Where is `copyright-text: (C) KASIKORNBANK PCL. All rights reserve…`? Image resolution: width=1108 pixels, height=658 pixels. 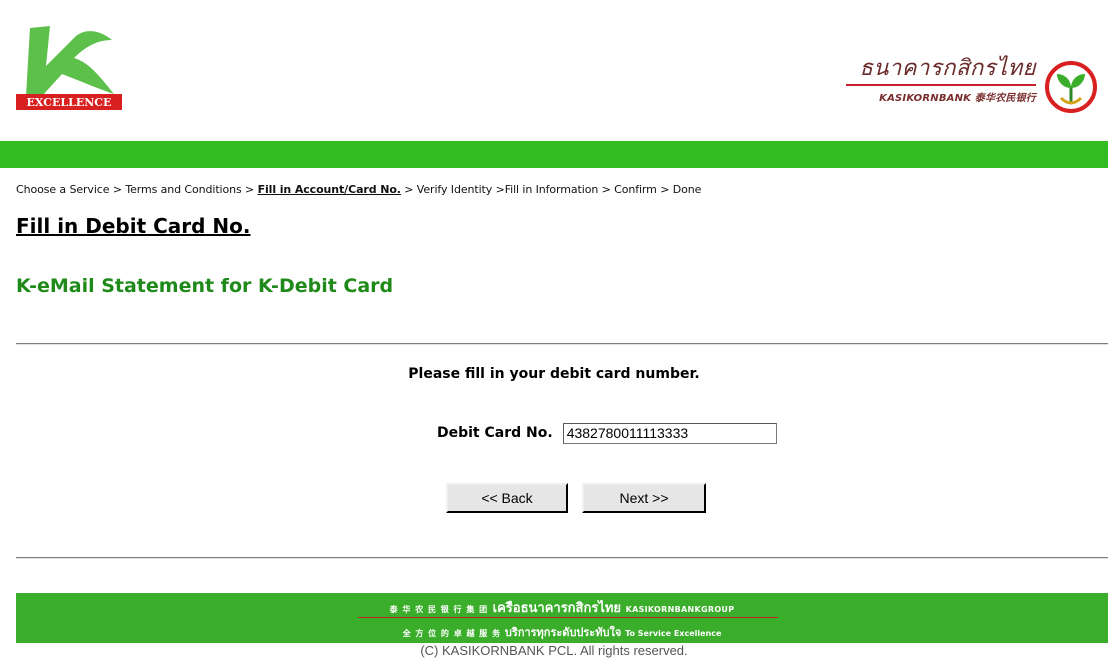
copyright-text: (C) KASIKORNBANK PCL. All rights reserve… is located at coordinates (554, 650).